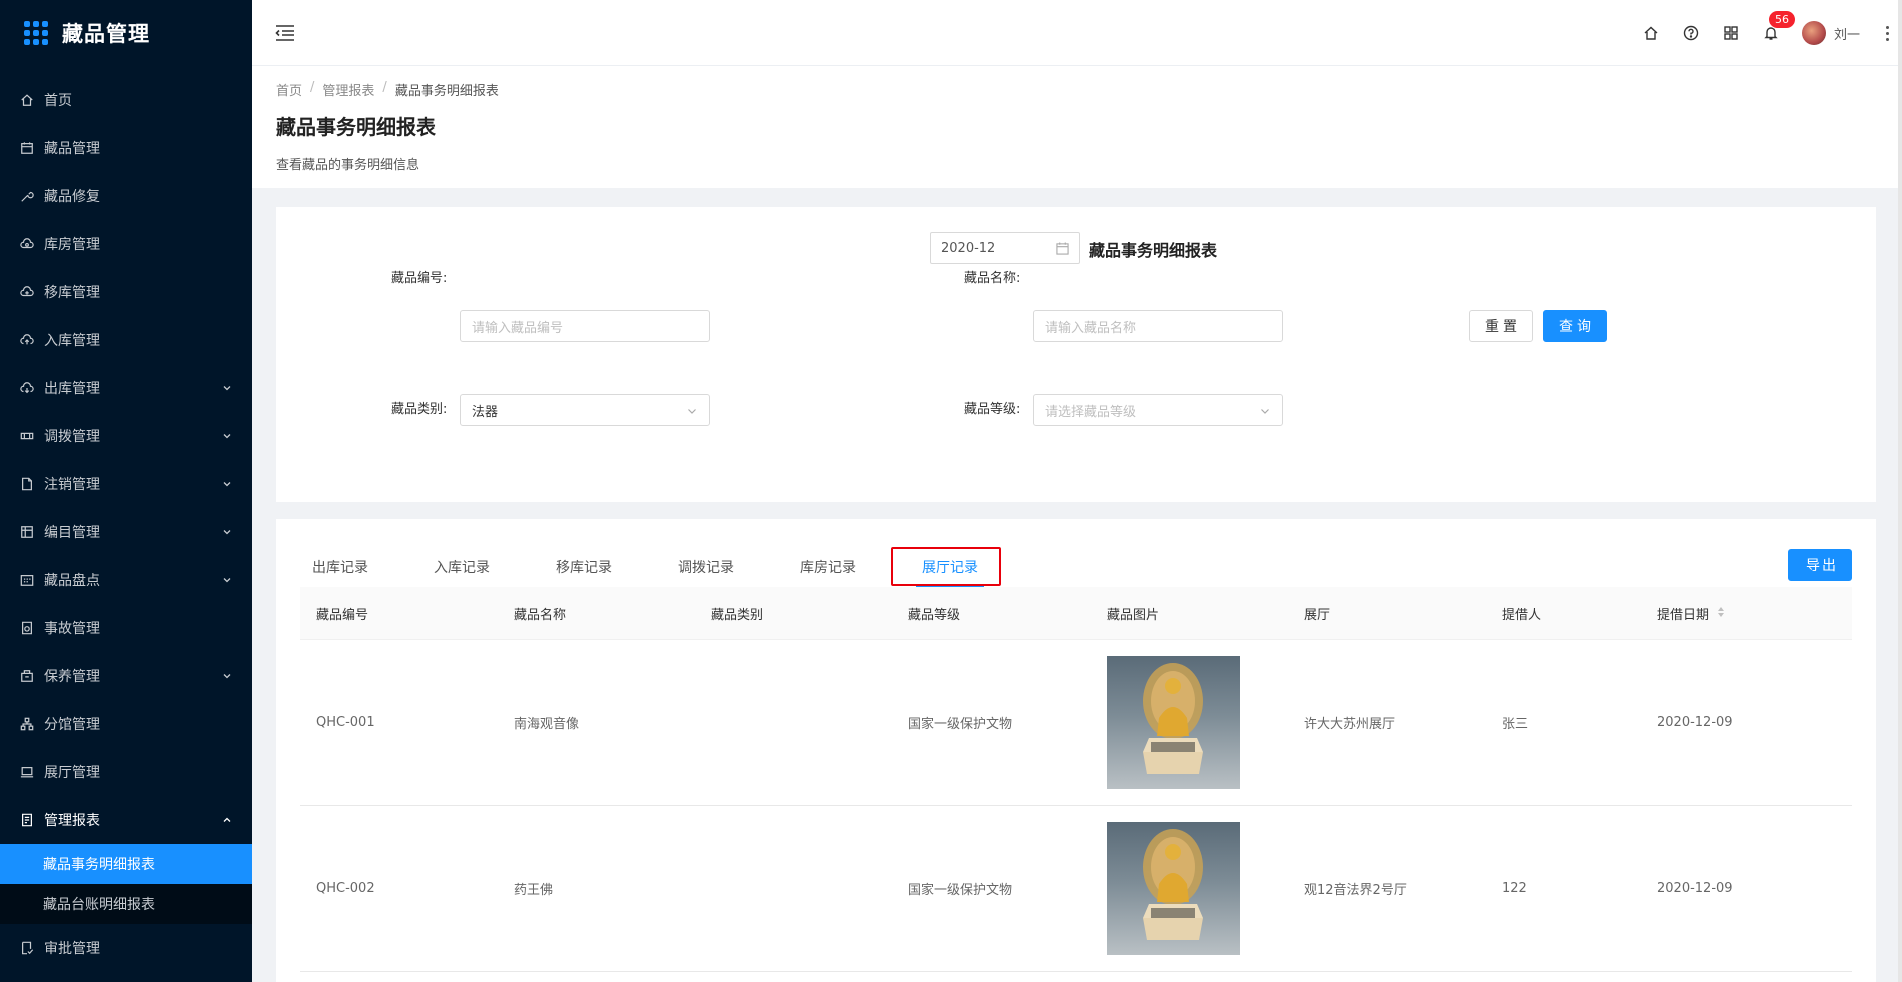  What do you see at coordinates (27, 628) in the screenshot?
I see `accident-icon` at bounding box center [27, 628].